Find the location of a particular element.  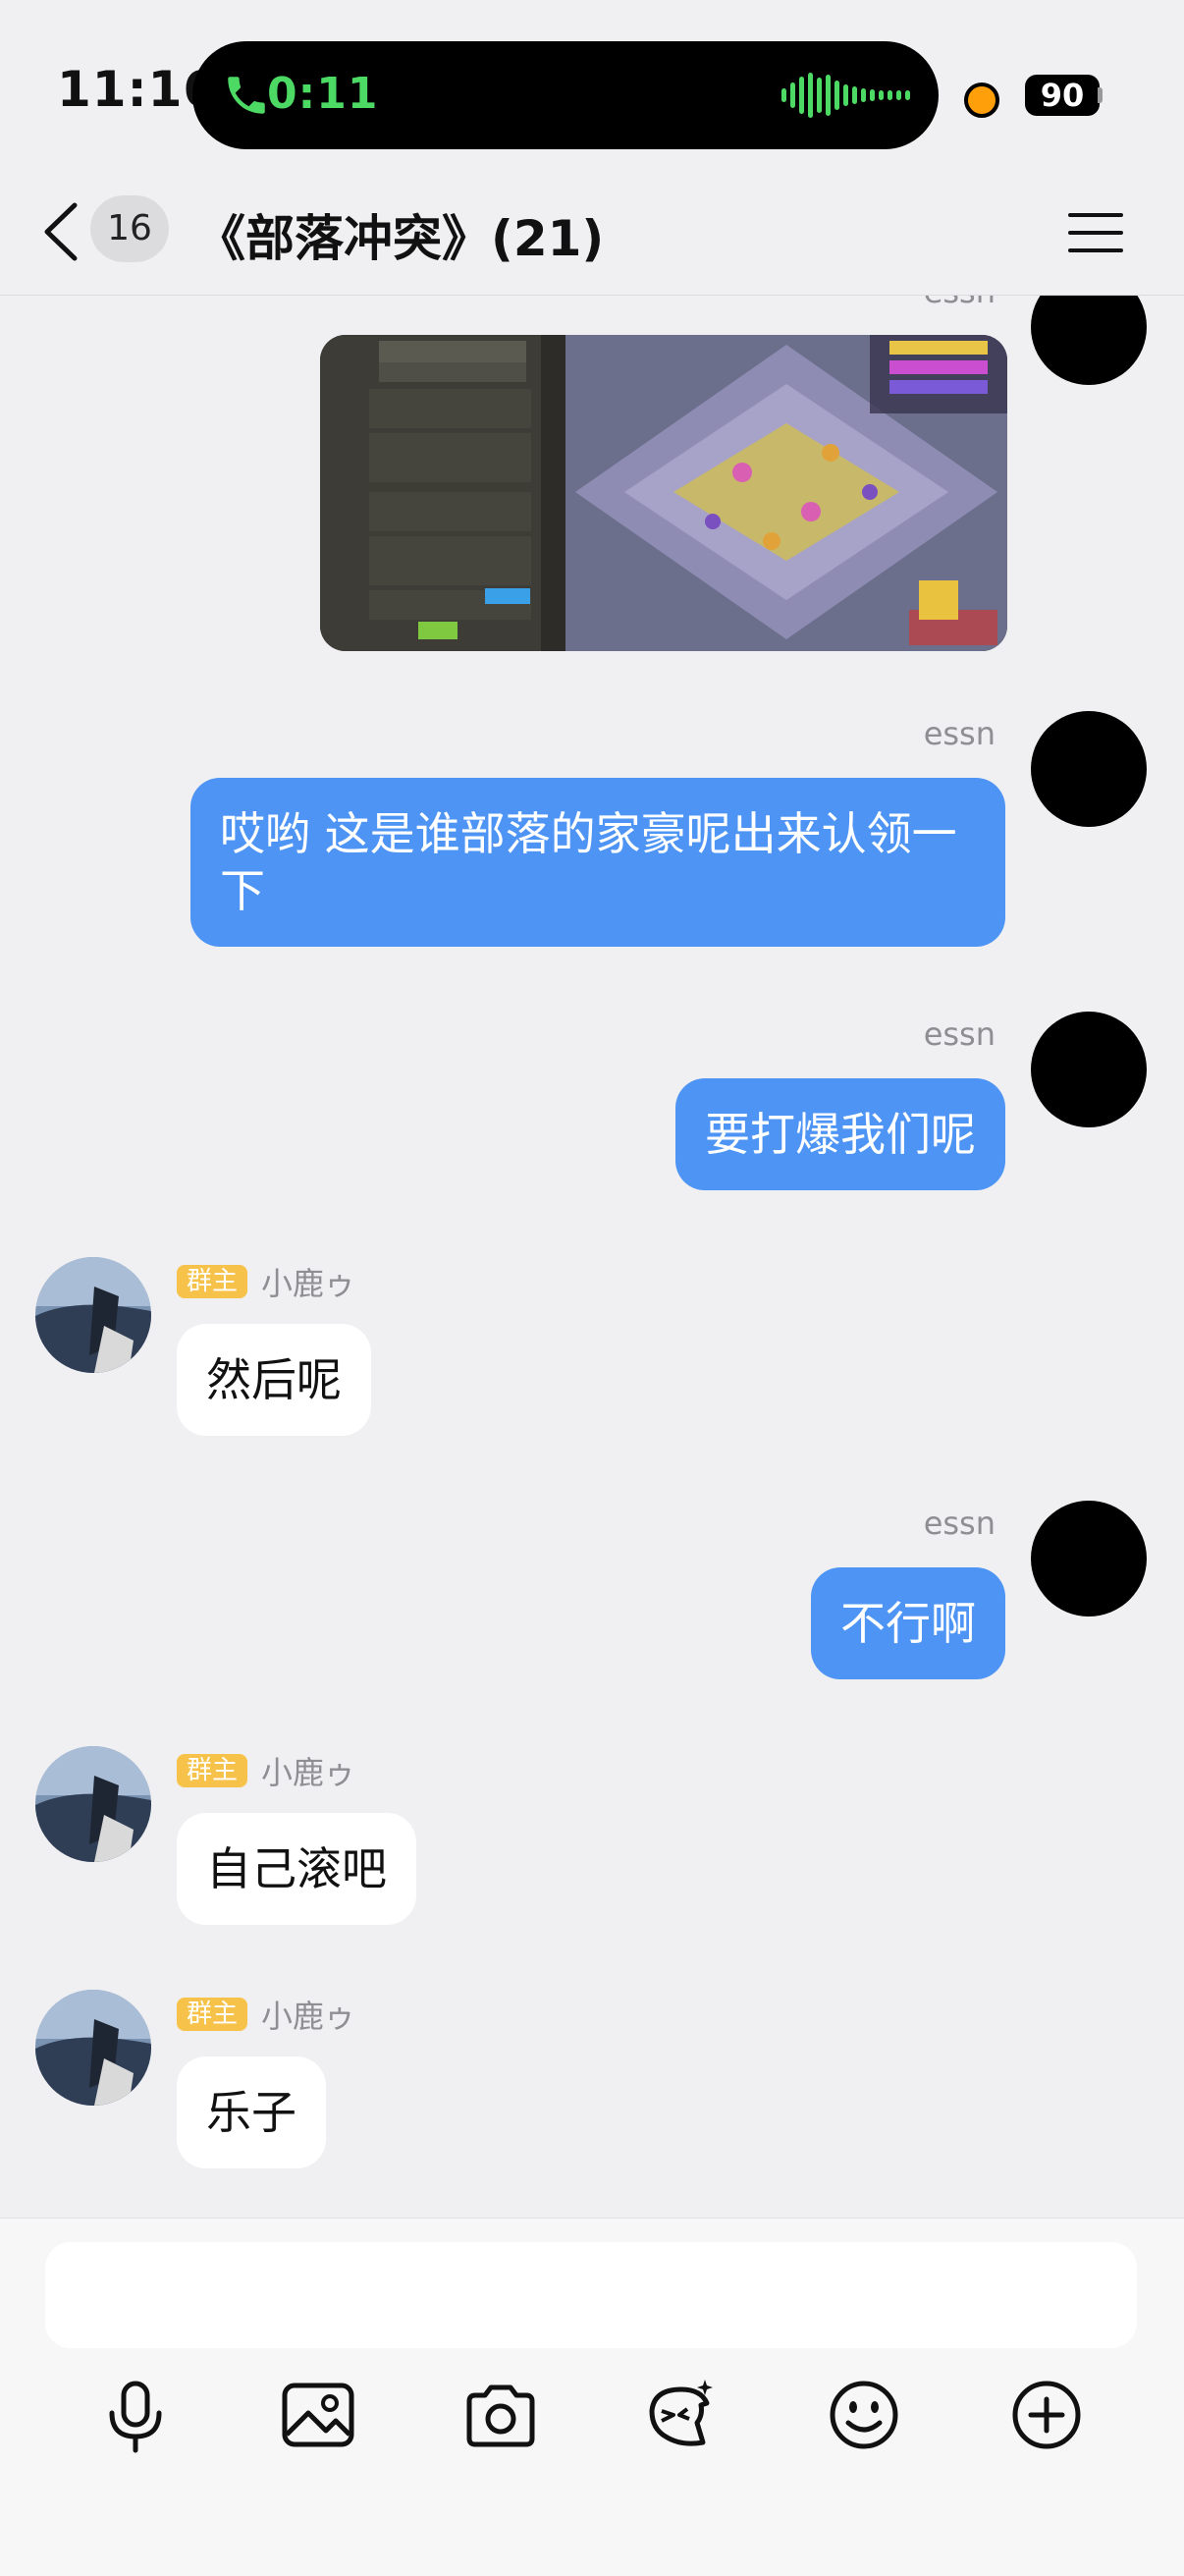

message-input is located at coordinates (591, 2295).